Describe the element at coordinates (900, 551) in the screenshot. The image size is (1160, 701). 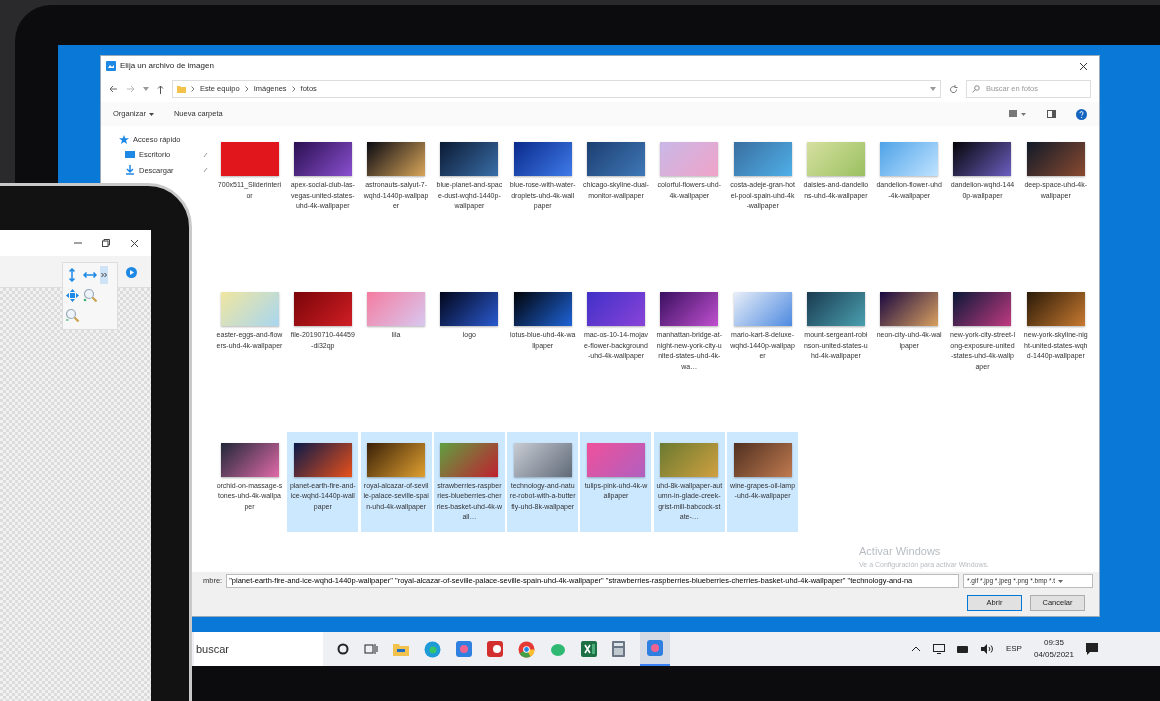
I see `activation-notice-title: Activar Windows` at that location.